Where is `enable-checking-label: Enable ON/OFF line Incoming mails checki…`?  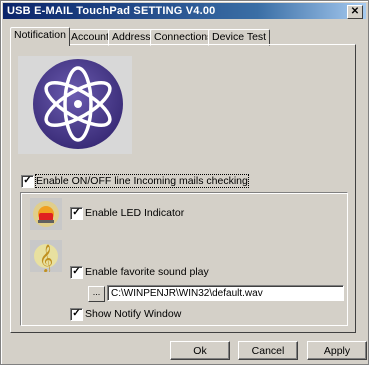 enable-checking-label: Enable ON/OFF line Incoming mails checki… is located at coordinates (142, 181).